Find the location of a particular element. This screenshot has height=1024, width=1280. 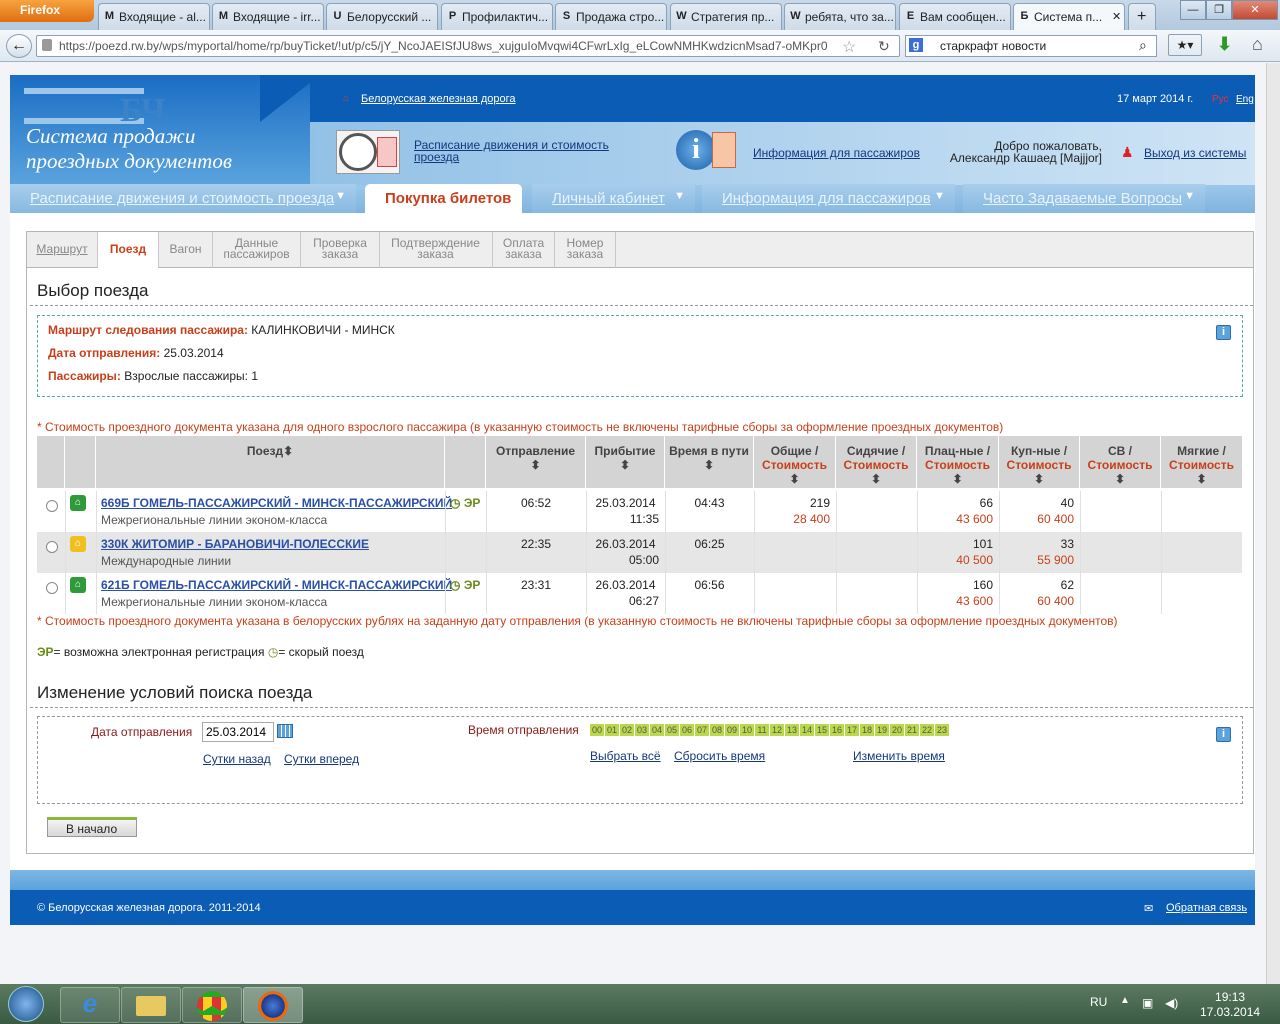

close-window-button: ✕ is located at coordinates (1255, 10).